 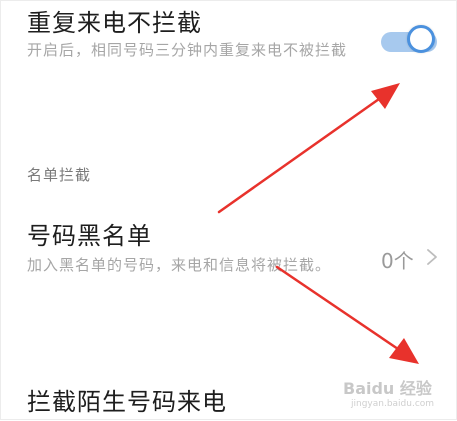 I want to click on annotation-arrow-icon, so click(x=308, y=148).